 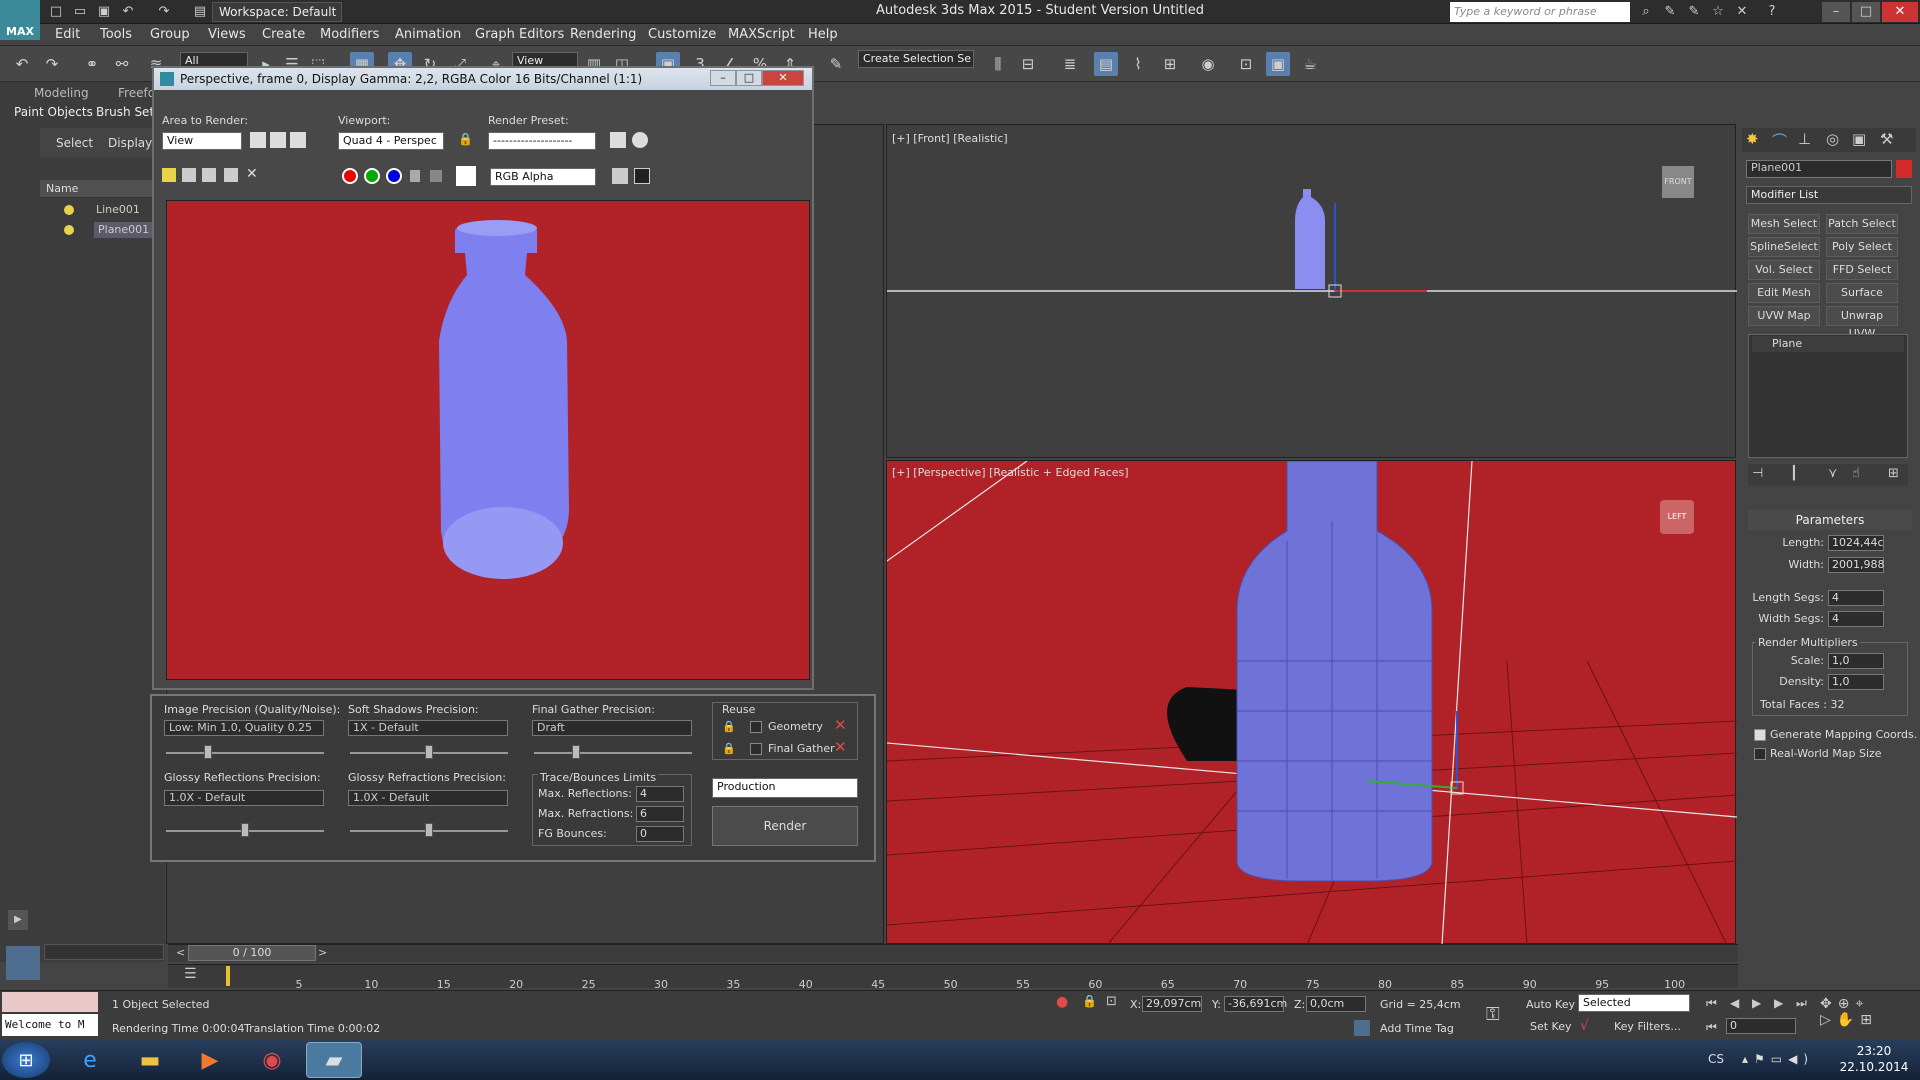 What do you see at coordinates (391, 141) in the screenshot?
I see `viewport-dropdown: Quad 4 - Perspec` at bounding box center [391, 141].